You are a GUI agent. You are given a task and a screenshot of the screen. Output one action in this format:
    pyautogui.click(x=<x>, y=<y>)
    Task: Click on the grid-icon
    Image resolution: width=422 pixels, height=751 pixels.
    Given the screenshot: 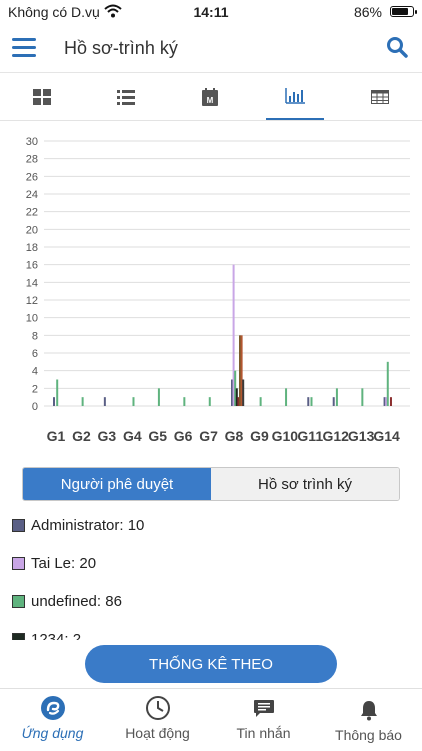 What is the action you would take?
    pyautogui.click(x=42, y=97)
    